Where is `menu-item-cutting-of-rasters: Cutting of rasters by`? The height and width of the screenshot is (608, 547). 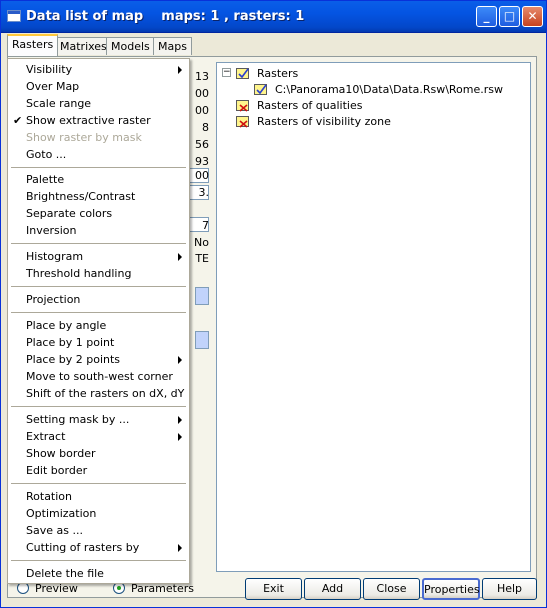 menu-item-cutting-of-rasters: Cutting of rasters by is located at coordinates (98, 547).